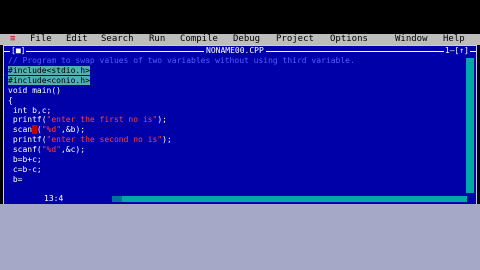 This screenshot has width=480, height=270. What do you see at coordinates (49, 80) in the screenshot?
I see `code-line: #include<conio.h>` at bounding box center [49, 80].